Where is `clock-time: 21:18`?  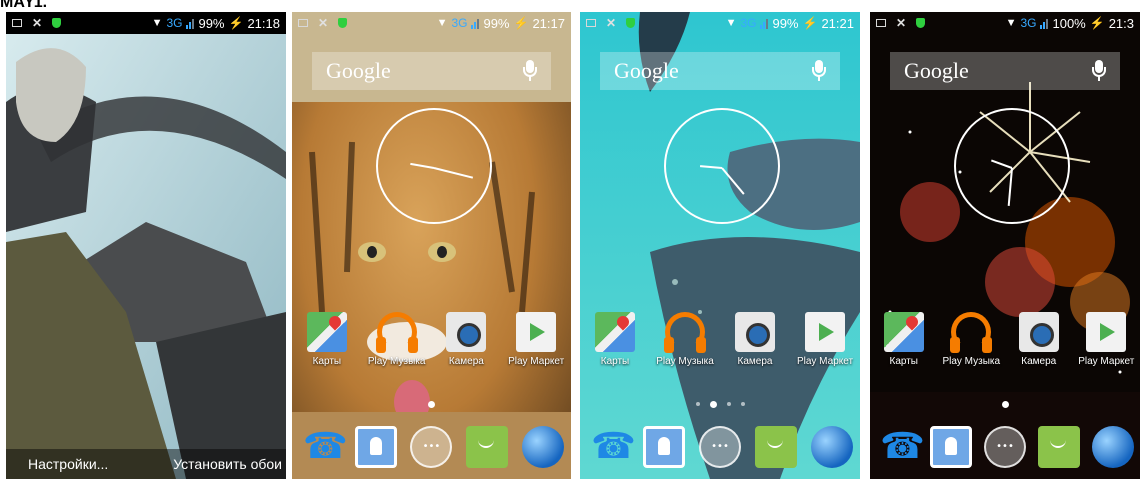 clock-time: 21:18 is located at coordinates (263, 23).